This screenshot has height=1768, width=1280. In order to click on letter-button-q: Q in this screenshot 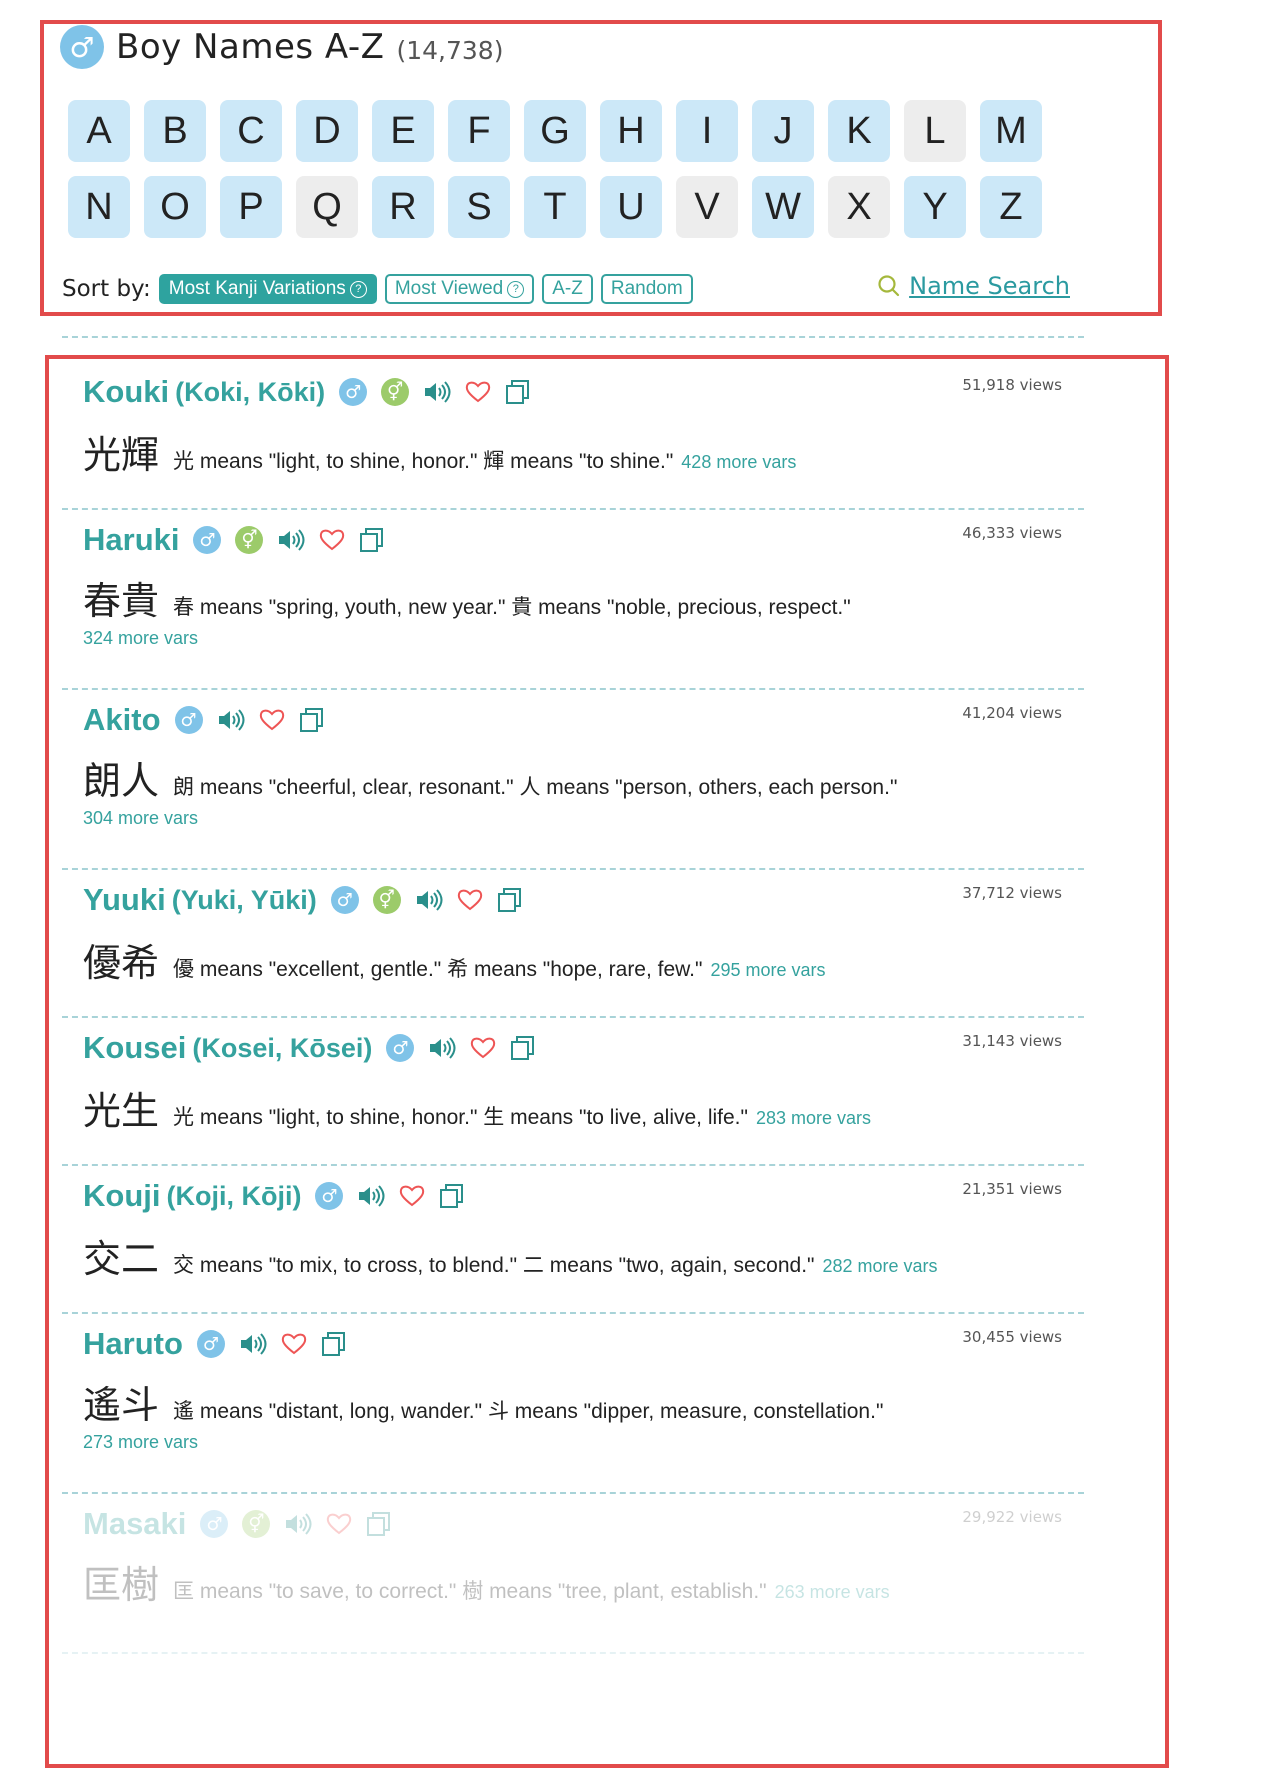, I will do `click(327, 207)`.